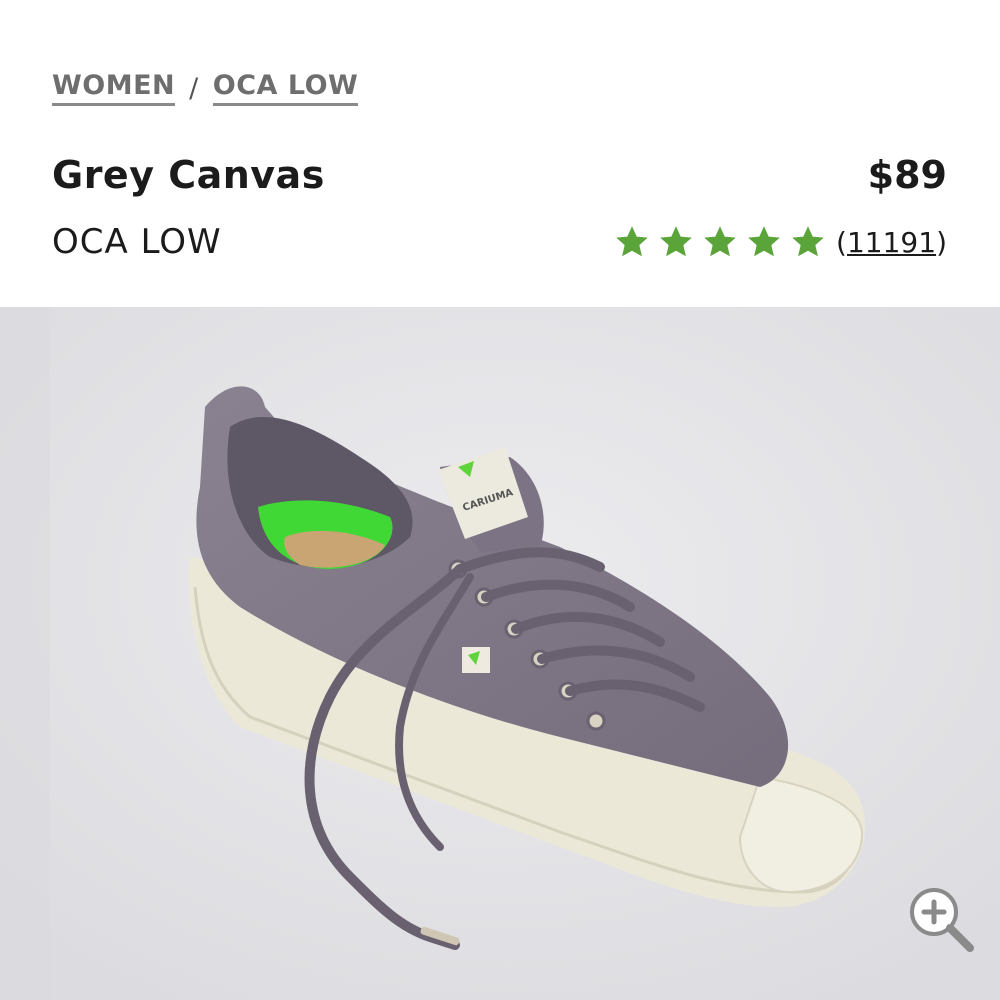  Describe the element at coordinates (907, 175) in the screenshot. I see `product-price: $89` at that location.